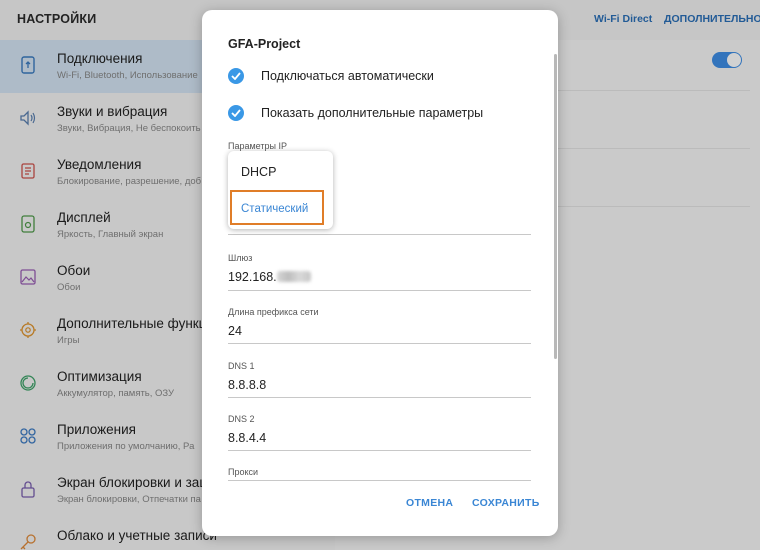  What do you see at coordinates (379, 343) in the screenshot?
I see `prefix-length-underline` at bounding box center [379, 343].